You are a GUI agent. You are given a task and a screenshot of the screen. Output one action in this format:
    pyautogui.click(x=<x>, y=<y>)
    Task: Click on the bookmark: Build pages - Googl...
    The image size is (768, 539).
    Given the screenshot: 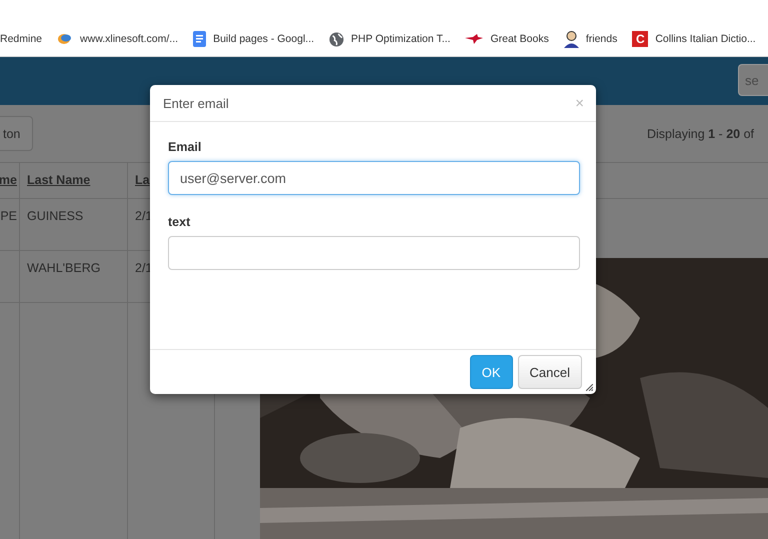 What is the action you would take?
    pyautogui.click(x=253, y=39)
    